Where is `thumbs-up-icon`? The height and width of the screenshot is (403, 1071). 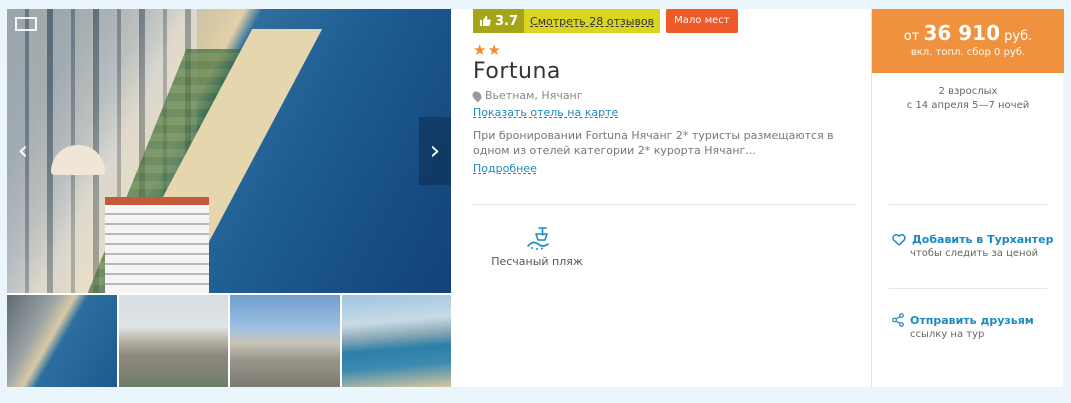
thumbs-up-icon is located at coordinates (485, 21).